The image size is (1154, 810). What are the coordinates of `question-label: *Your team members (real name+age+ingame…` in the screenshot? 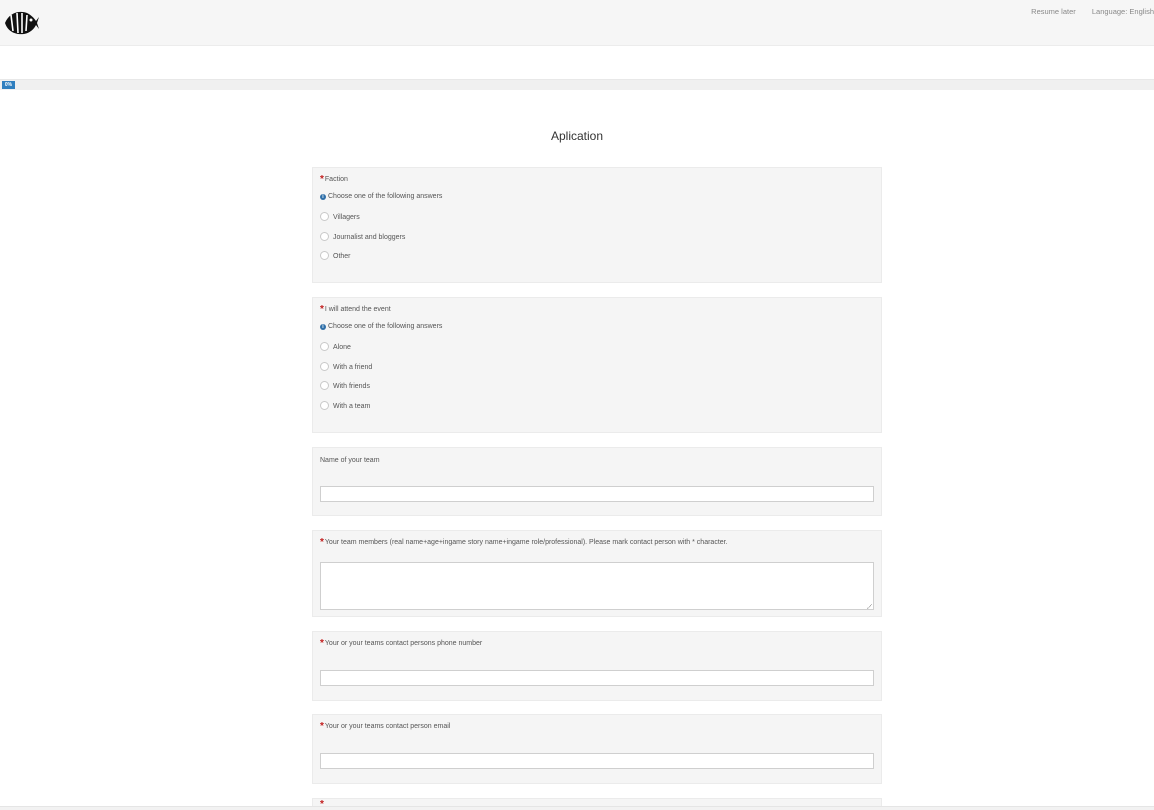 It's located at (524, 542).